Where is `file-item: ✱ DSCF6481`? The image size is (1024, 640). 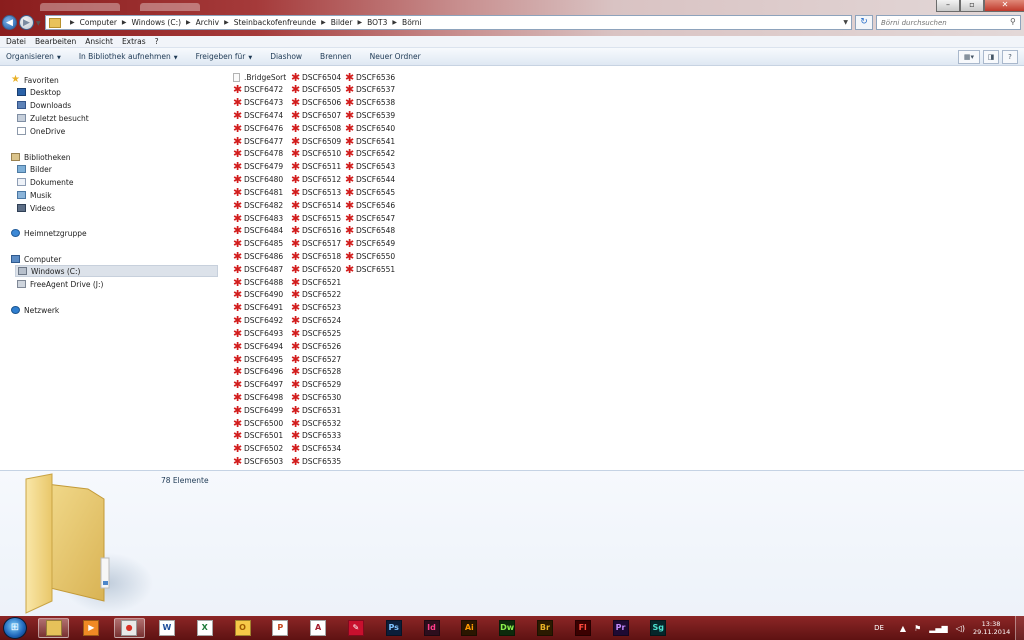
file-item: ✱ DSCF6481 is located at coordinates (258, 192).